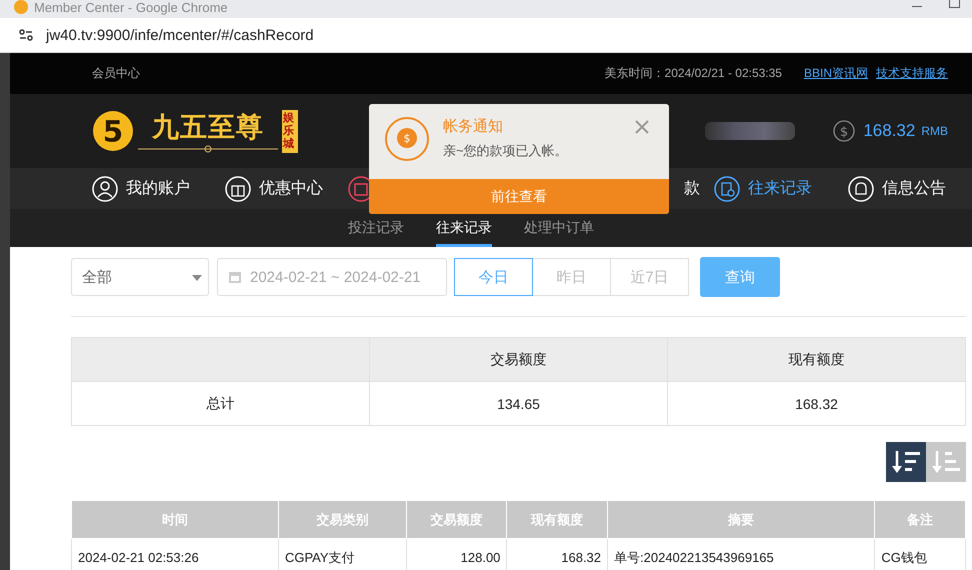 This screenshot has width=972, height=570. What do you see at coordinates (26, 35) in the screenshot?
I see `site-settings-icon` at bounding box center [26, 35].